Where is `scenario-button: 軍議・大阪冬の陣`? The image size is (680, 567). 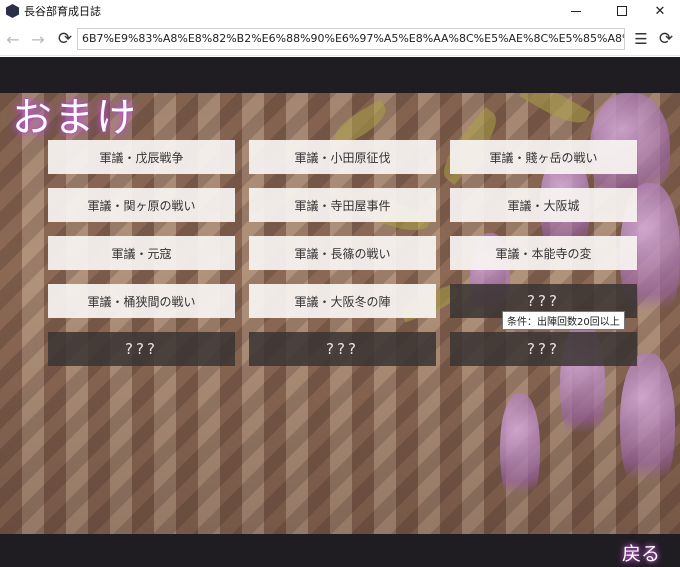 scenario-button: 軍議・大阪冬の陣 is located at coordinates (342, 301).